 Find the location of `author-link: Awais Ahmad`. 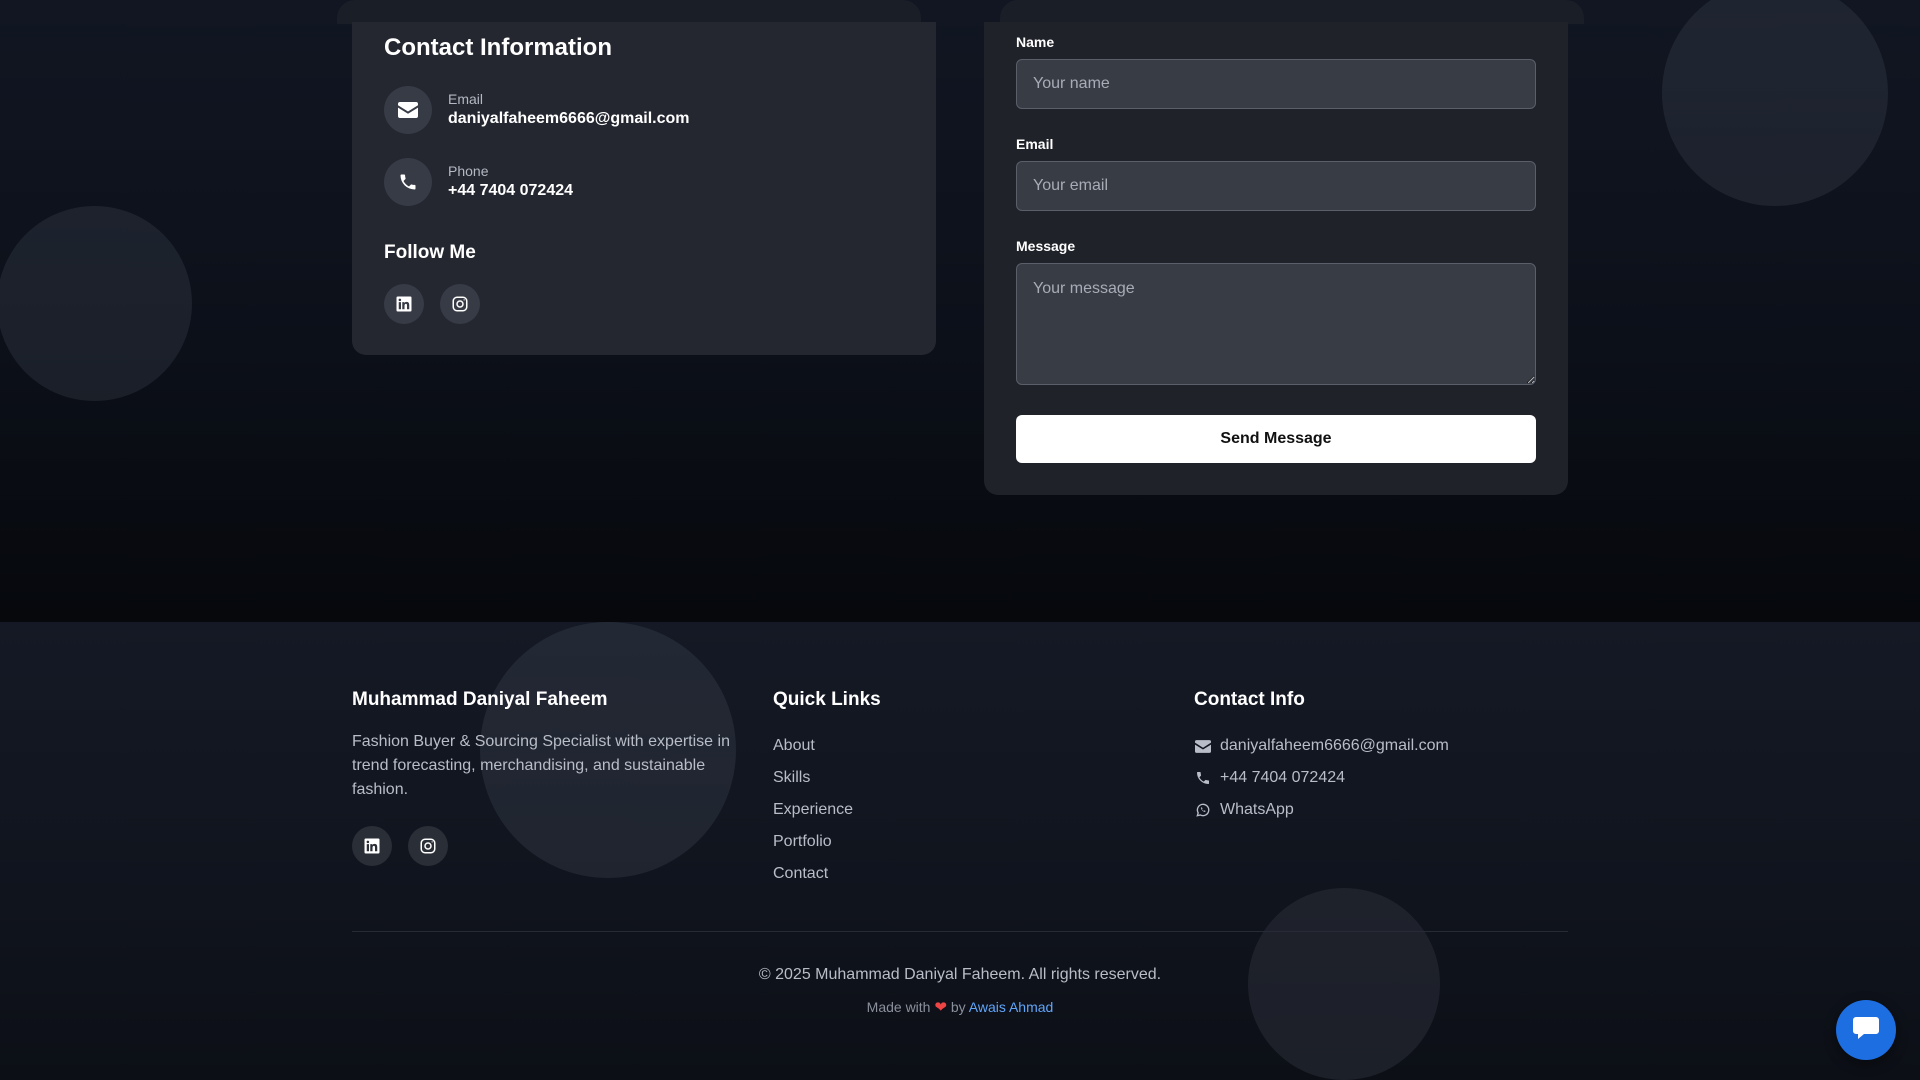

author-link: Awais Ahmad is located at coordinates (1011, 1007).